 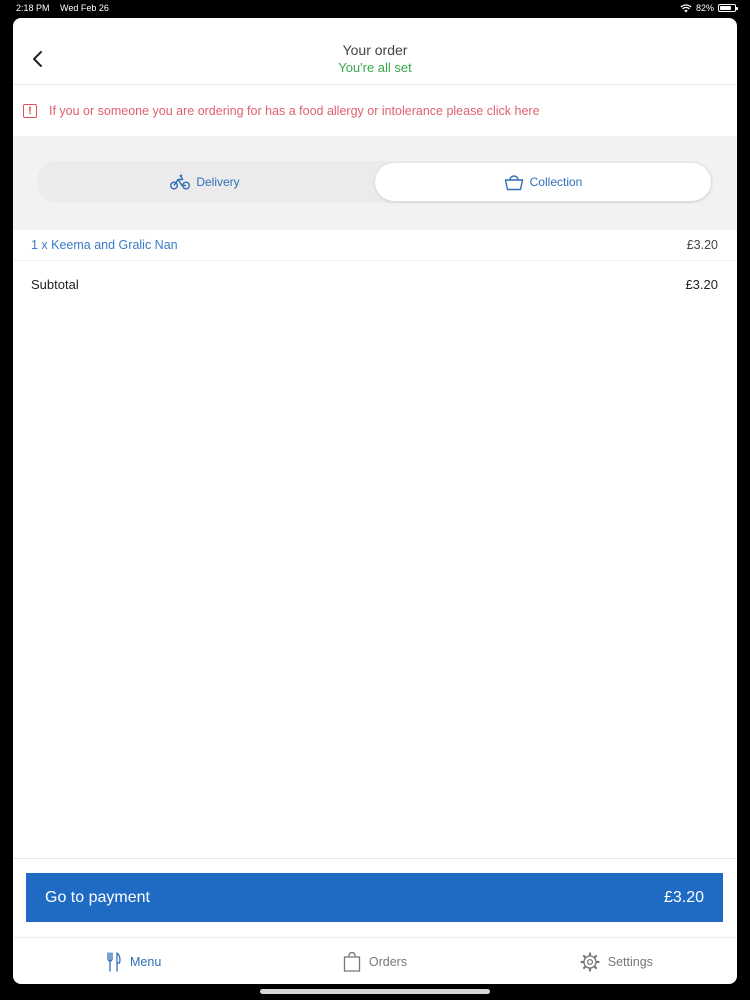 I want to click on tab-menu-label: Menu, so click(x=146, y=961).